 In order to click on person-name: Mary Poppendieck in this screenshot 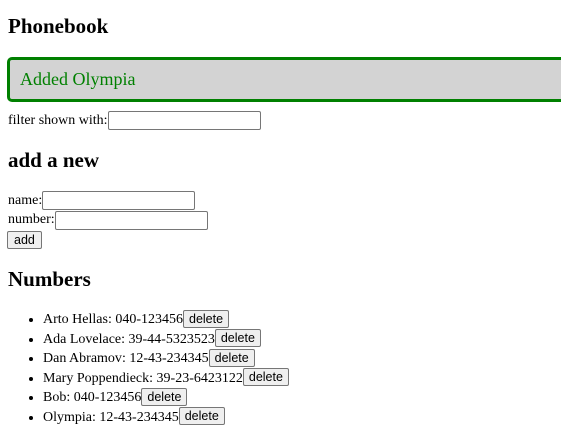, I will do `click(96, 378)`.